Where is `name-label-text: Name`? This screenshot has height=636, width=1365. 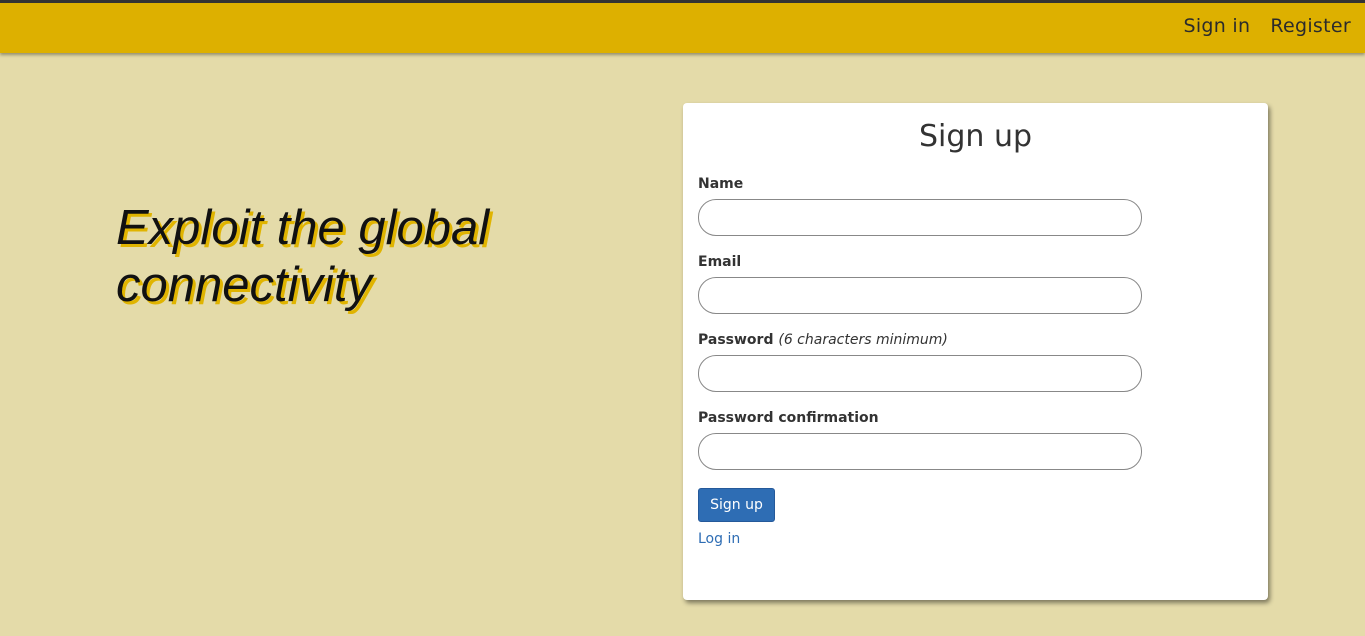
name-label-text: Name is located at coordinates (721, 184).